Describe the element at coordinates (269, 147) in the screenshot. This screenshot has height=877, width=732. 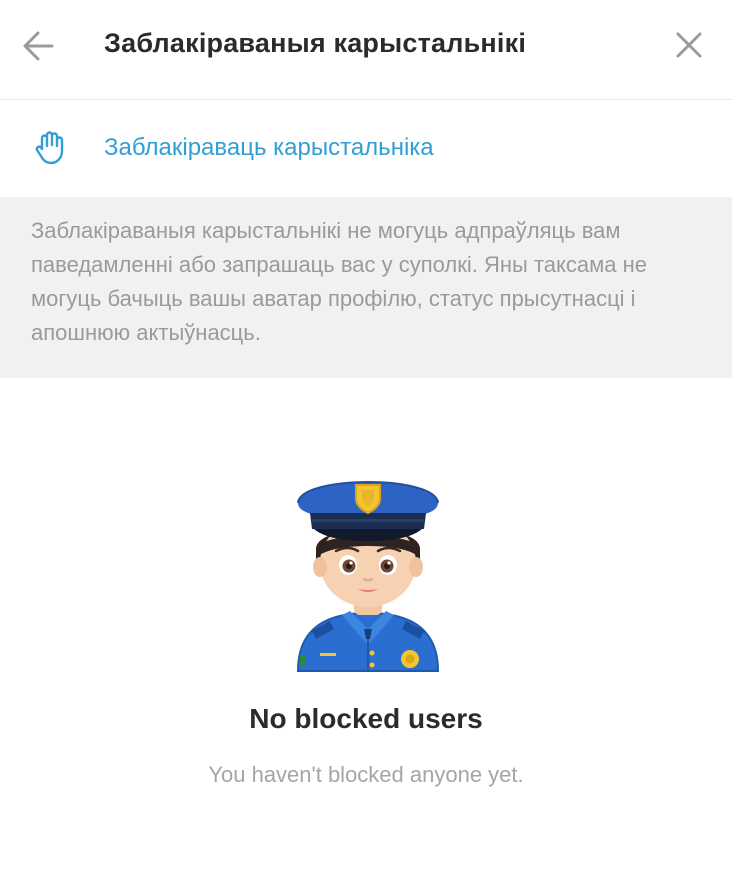
I see `block-user-label: Заблакіраваць карыстальніка` at that location.